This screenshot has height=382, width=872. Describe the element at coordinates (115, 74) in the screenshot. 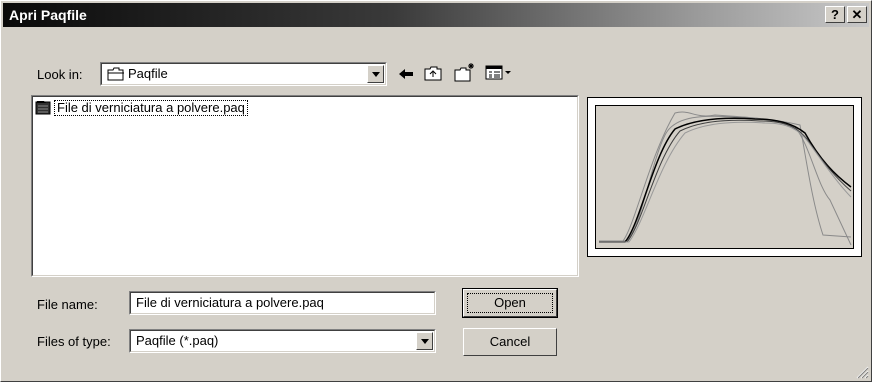

I see `folder-icon` at that location.